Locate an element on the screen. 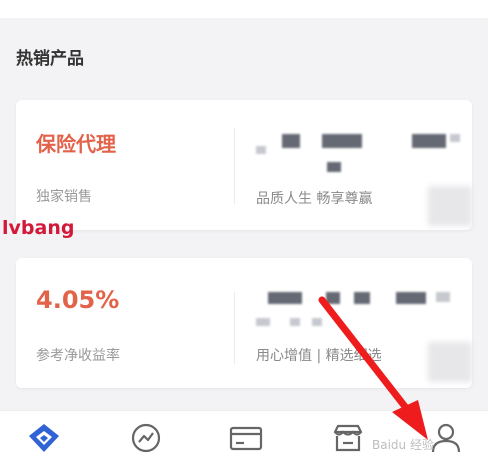  tab-home is located at coordinates (44, 438).